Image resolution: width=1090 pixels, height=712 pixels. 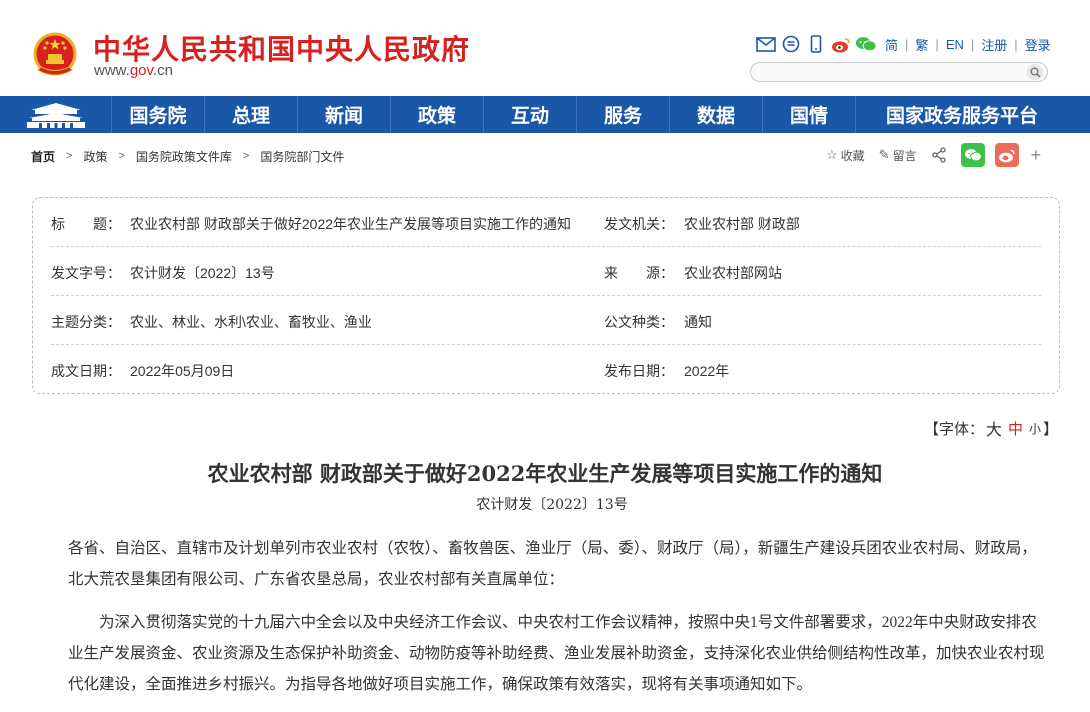 I want to click on meta-value: 通知, so click(x=698, y=322).